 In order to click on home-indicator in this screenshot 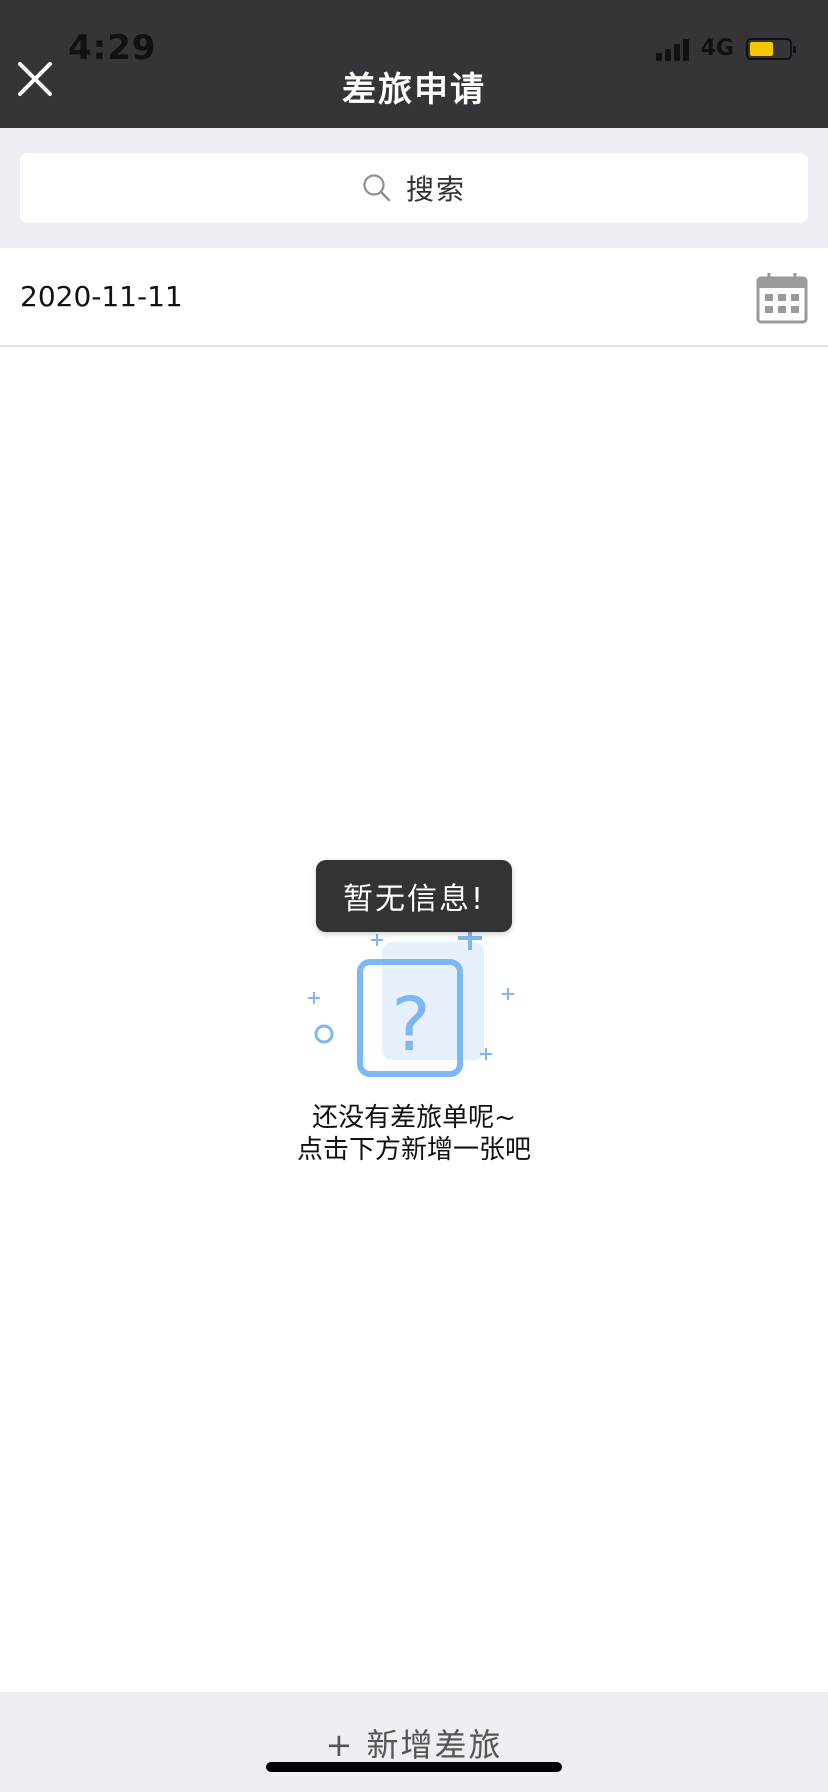, I will do `click(414, 1767)`.